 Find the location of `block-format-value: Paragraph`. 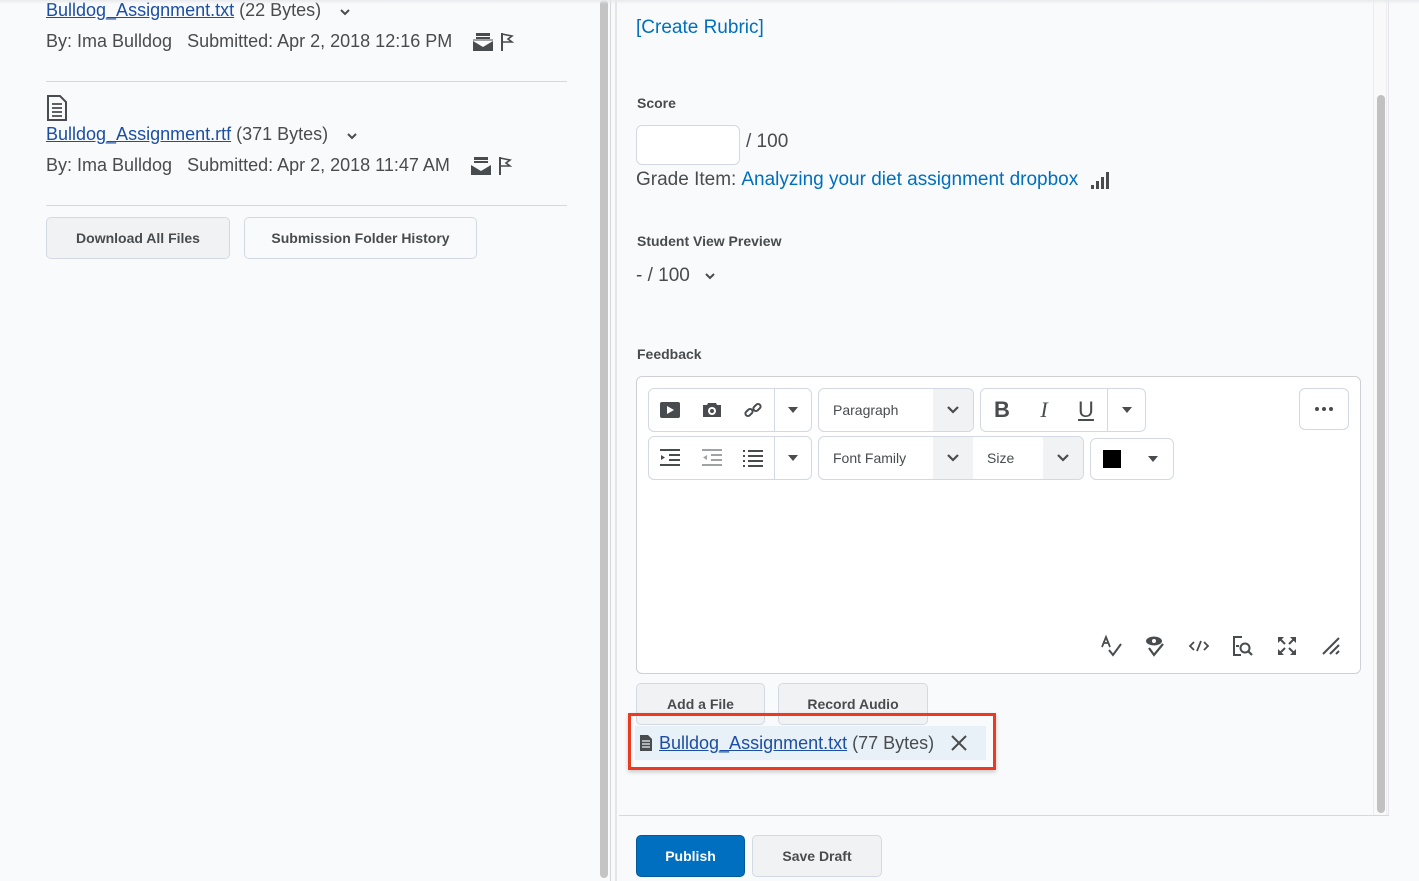

block-format-value: Paragraph is located at coordinates (866, 410).